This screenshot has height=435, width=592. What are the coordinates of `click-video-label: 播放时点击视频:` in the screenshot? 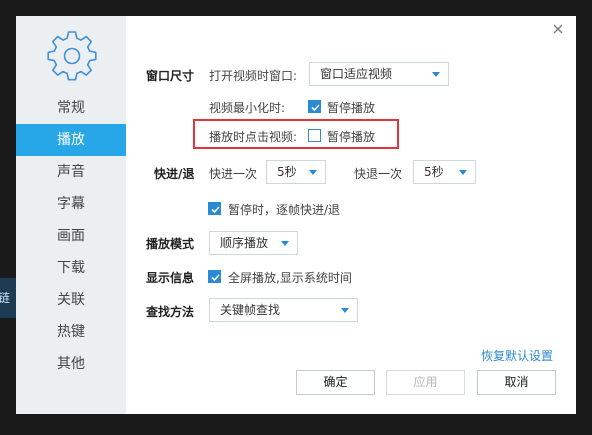 It's located at (253, 137).